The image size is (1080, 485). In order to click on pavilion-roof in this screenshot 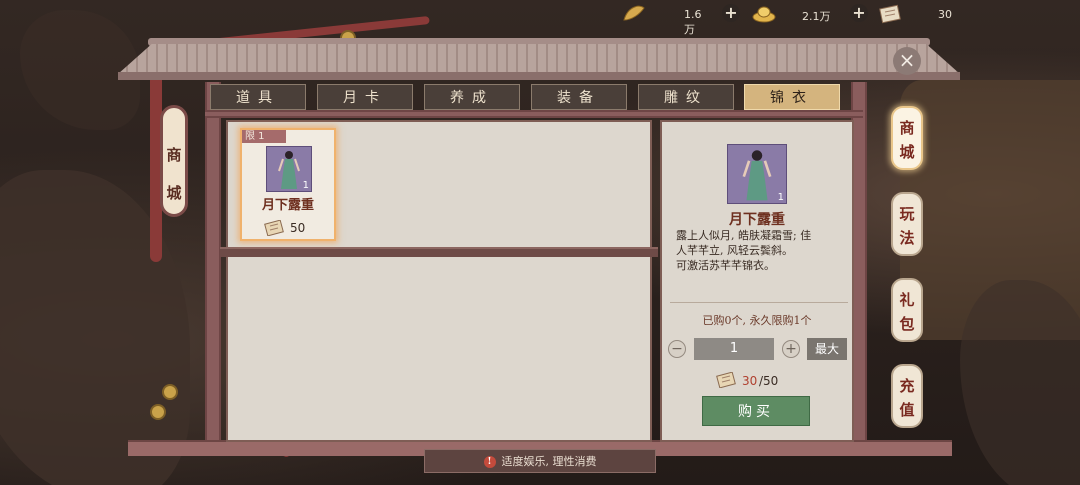, I will do `click(539, 60)`.